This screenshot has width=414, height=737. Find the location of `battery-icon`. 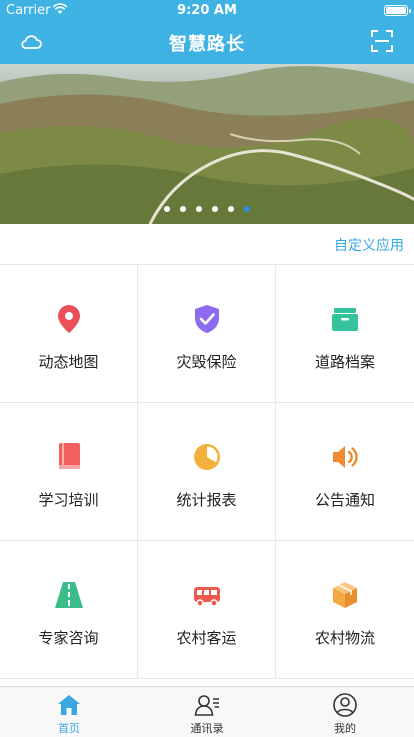

battery-icon is located at coordinates (397, 10).